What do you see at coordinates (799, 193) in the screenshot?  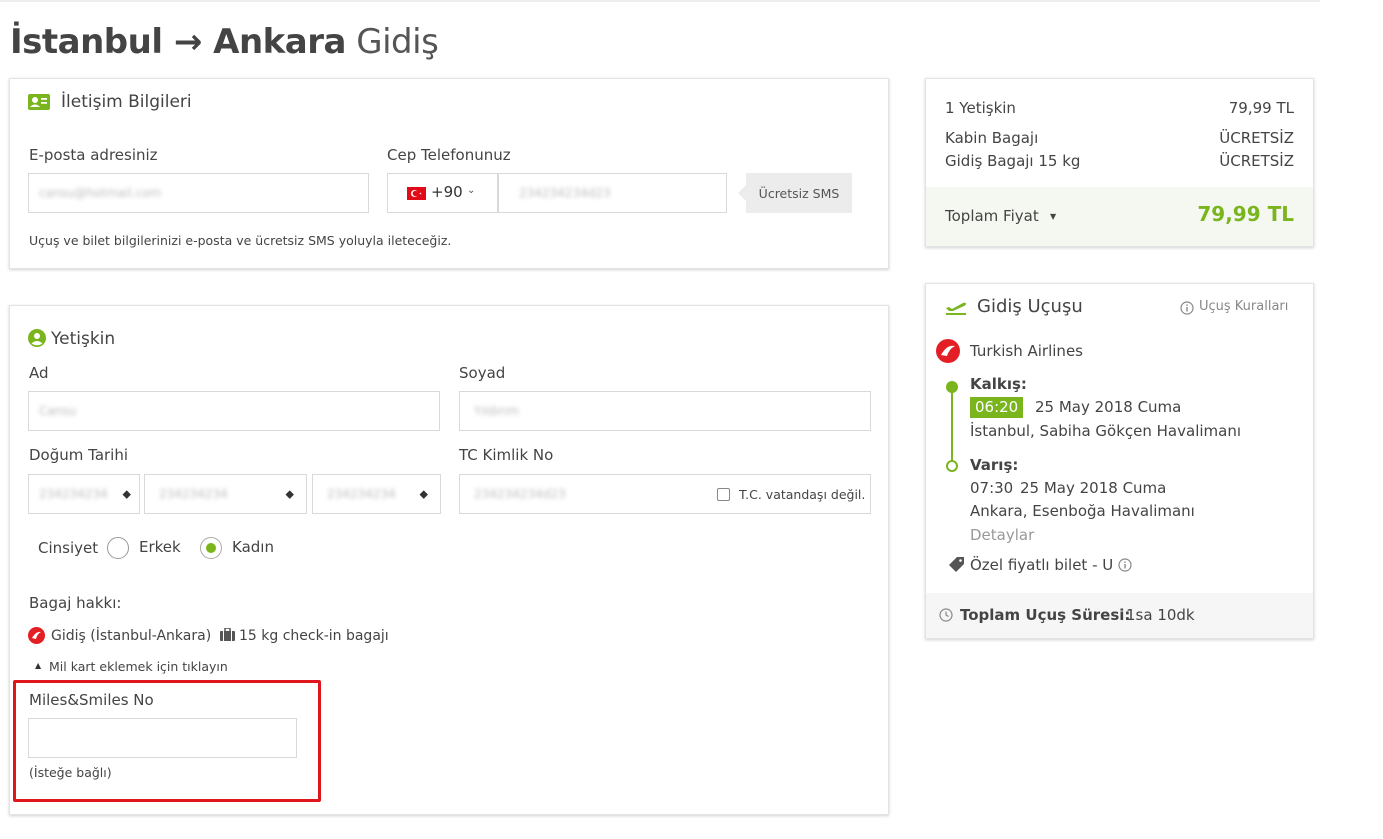 I see `free-sms-button: Ücretsiz SMS` at bounding box center [799, 193].